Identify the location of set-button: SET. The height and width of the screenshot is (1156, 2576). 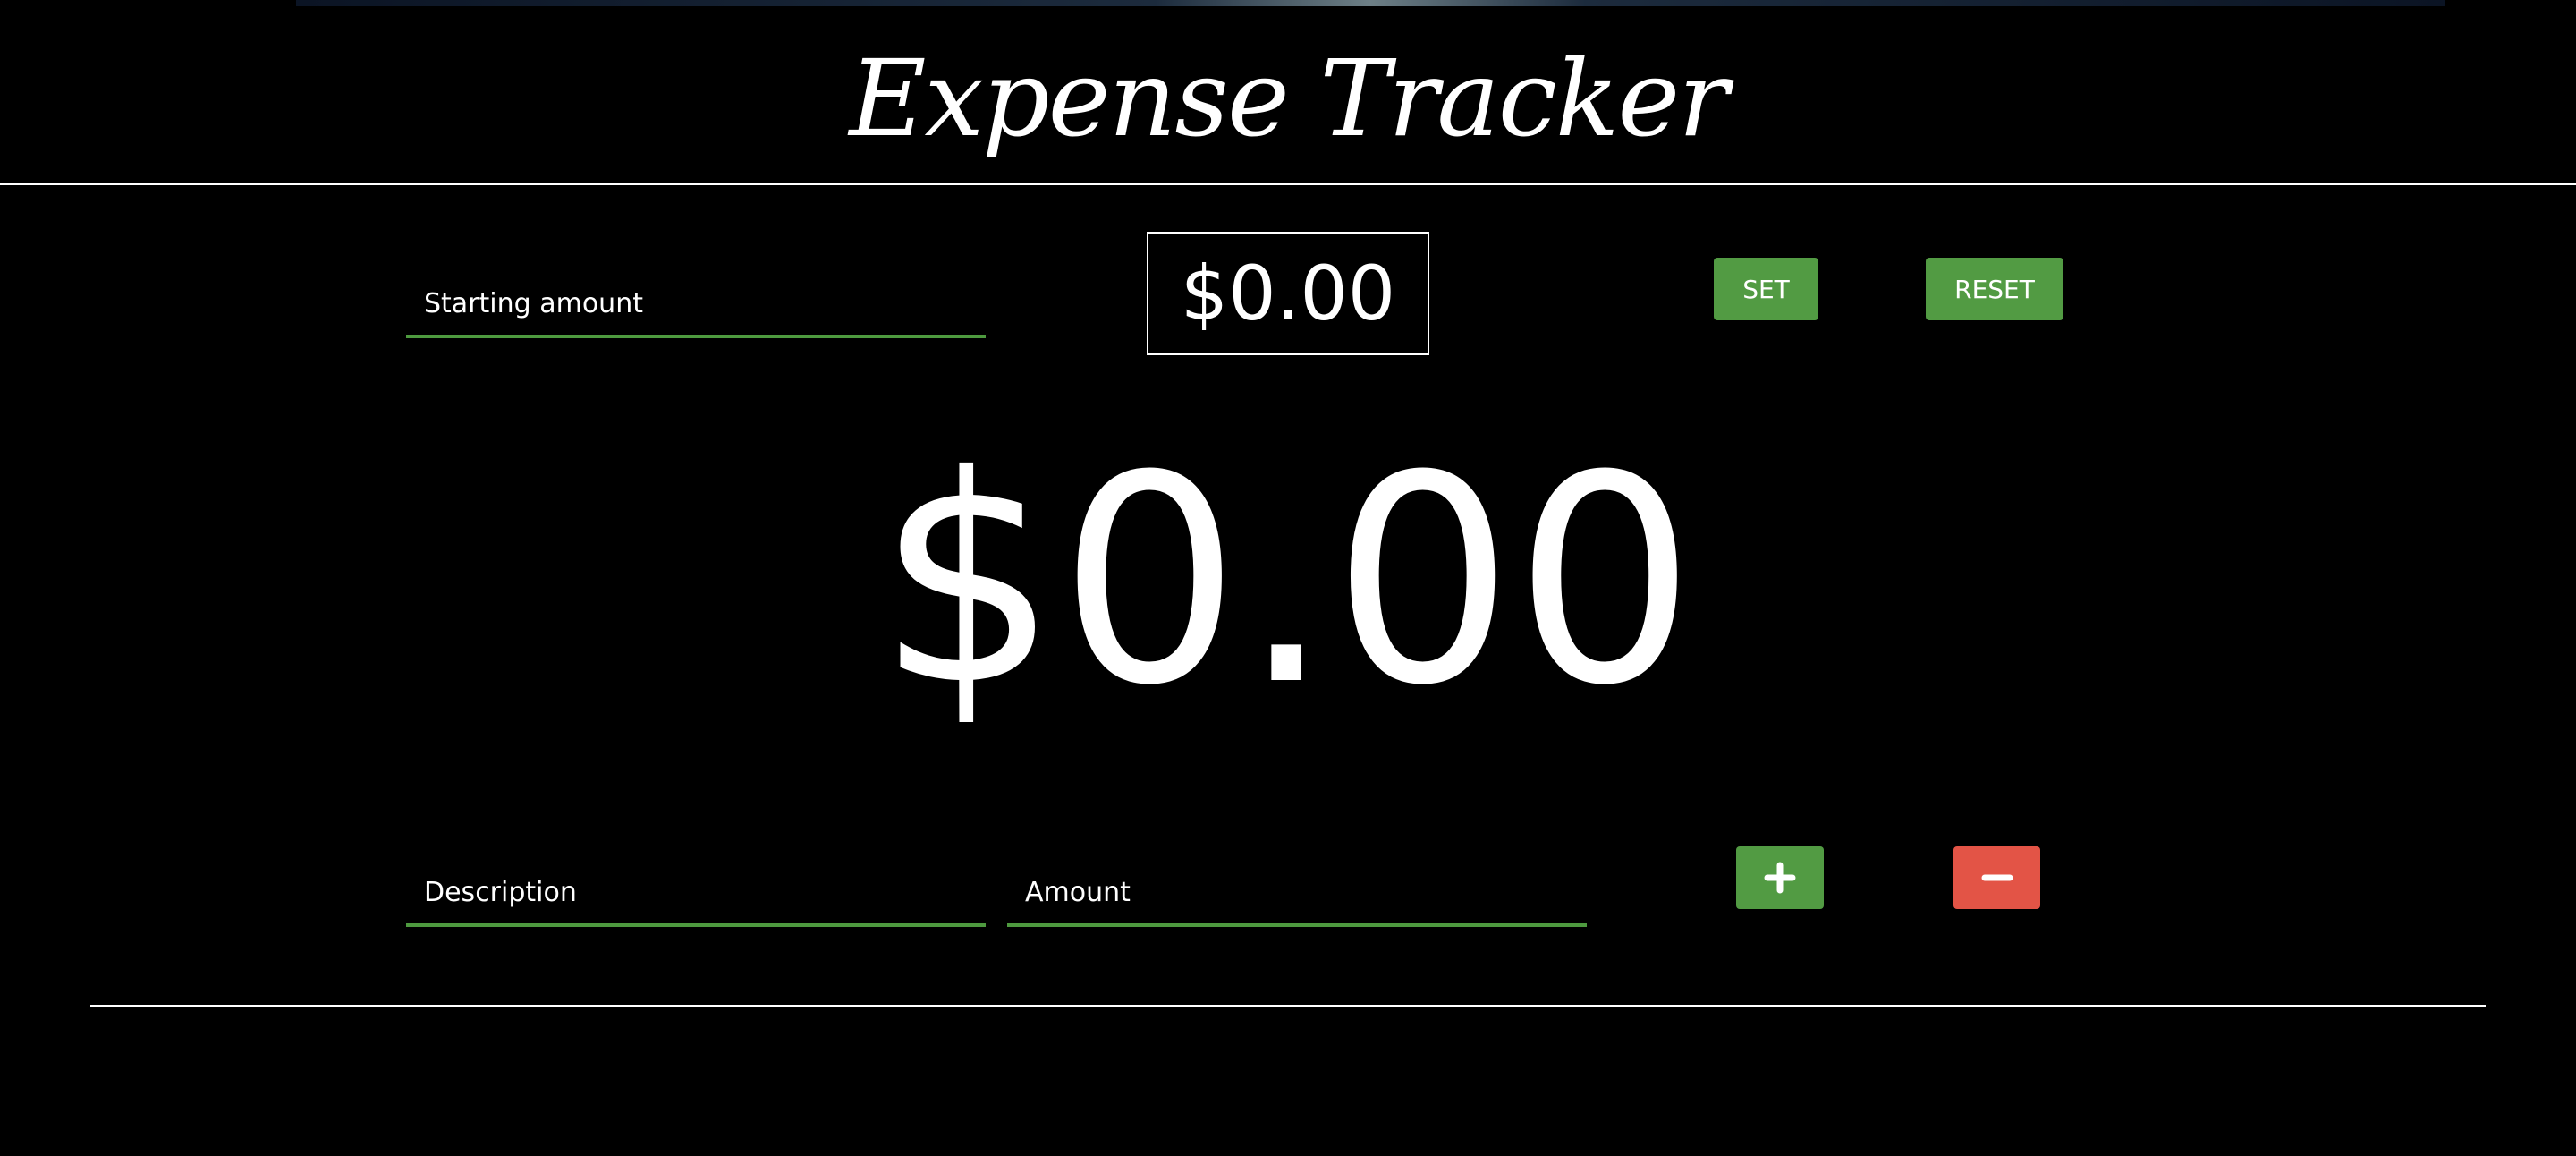
(1766, 289).